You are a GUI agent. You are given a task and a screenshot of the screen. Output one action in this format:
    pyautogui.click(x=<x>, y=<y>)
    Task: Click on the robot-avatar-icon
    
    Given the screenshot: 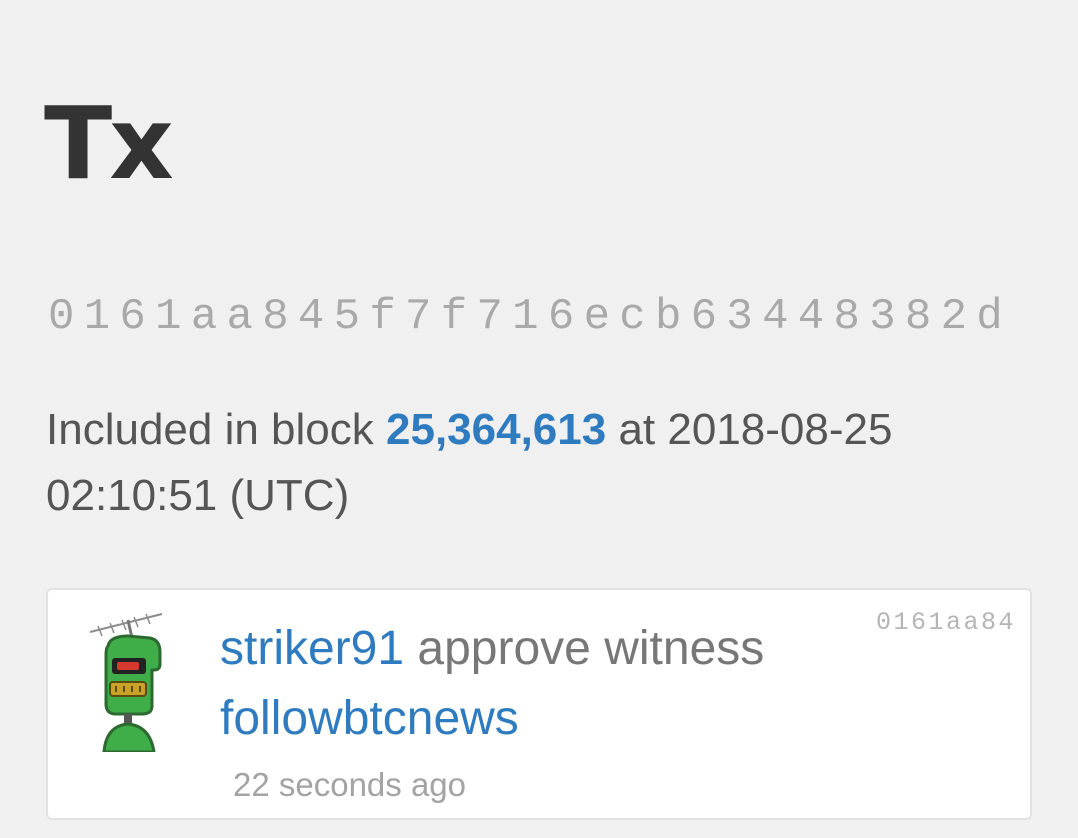 What is the action you would take?
    pyautogui.click(x=132, y=678)
    